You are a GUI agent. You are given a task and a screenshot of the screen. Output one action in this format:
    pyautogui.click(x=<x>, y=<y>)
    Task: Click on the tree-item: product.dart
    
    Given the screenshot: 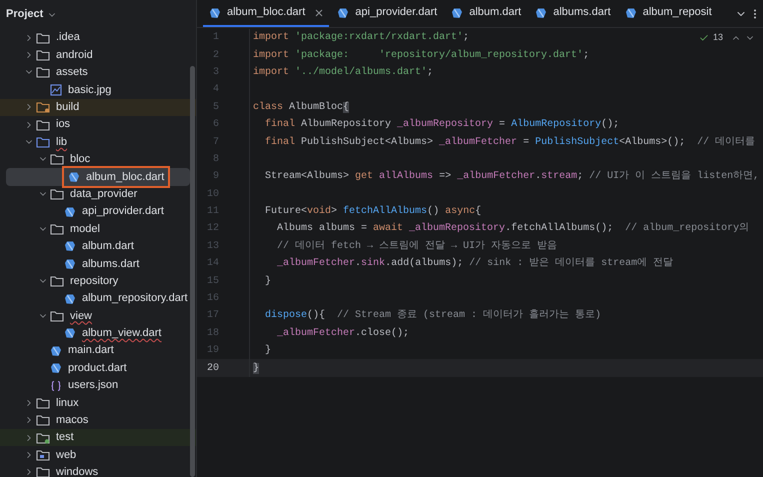 What is the action you would take?
    pyautogui.click(x=98, y=368)
    